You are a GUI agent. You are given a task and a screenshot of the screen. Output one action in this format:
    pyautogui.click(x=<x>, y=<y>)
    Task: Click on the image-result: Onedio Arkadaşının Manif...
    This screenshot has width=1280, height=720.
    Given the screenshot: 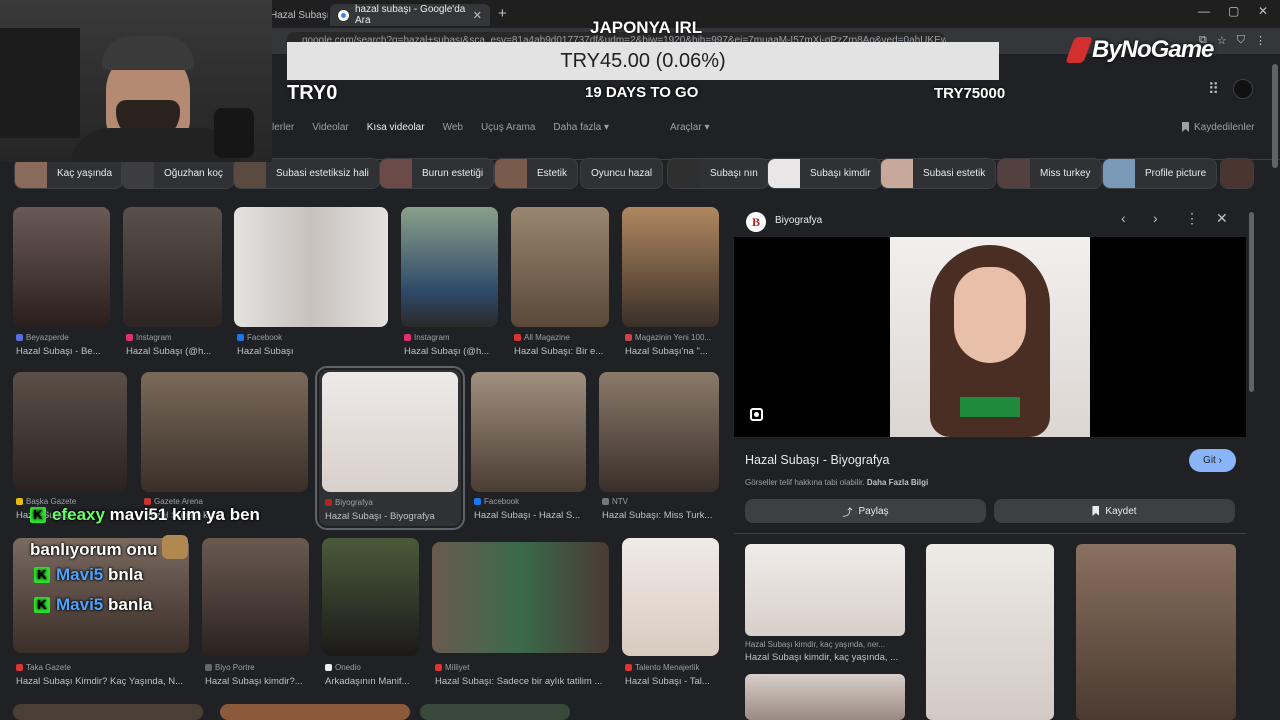 What is the action you would take?
    pyautogui.click(x=370, y=613)
    